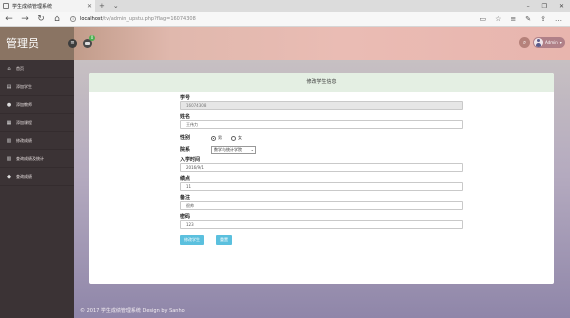 Image resolution: width=570 pixels, height=318 pixels. What do you see at coordinates (116, 6) in the screenshot?
I see `tab-list-chevron-icon: ⌄` at bounding box center [116, 6].